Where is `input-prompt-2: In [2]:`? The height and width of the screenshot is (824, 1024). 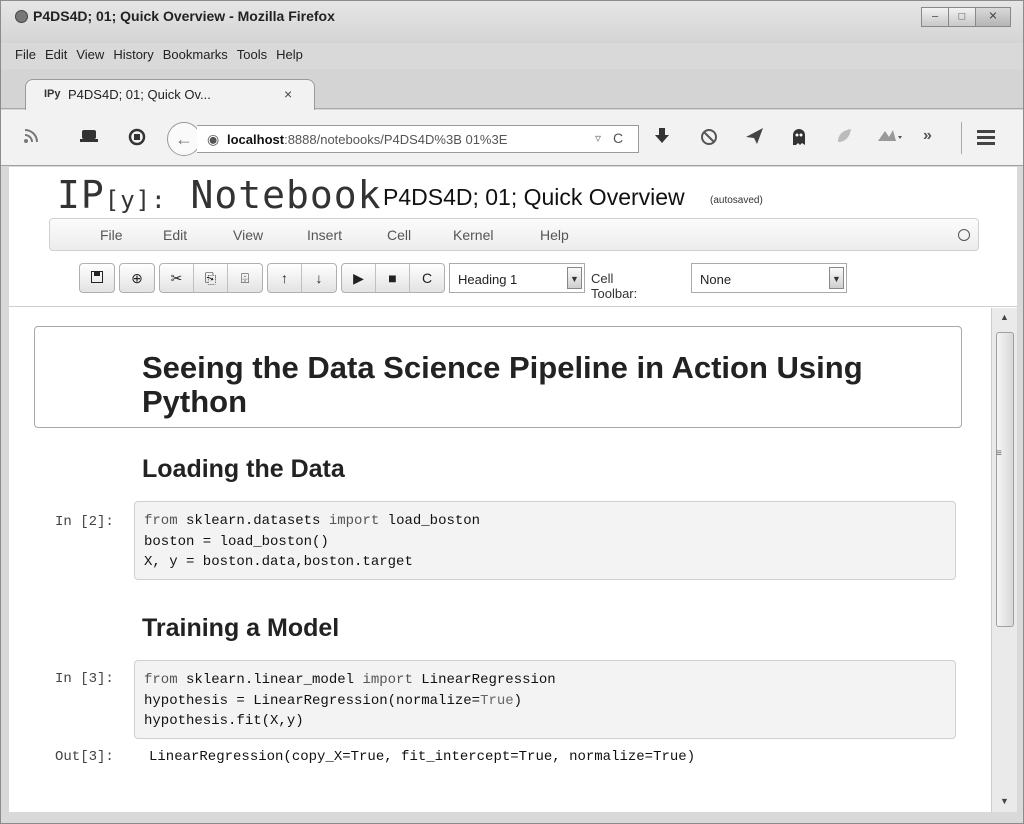 input-prompt-2: In [2]: is located at coordinates (84, 522).